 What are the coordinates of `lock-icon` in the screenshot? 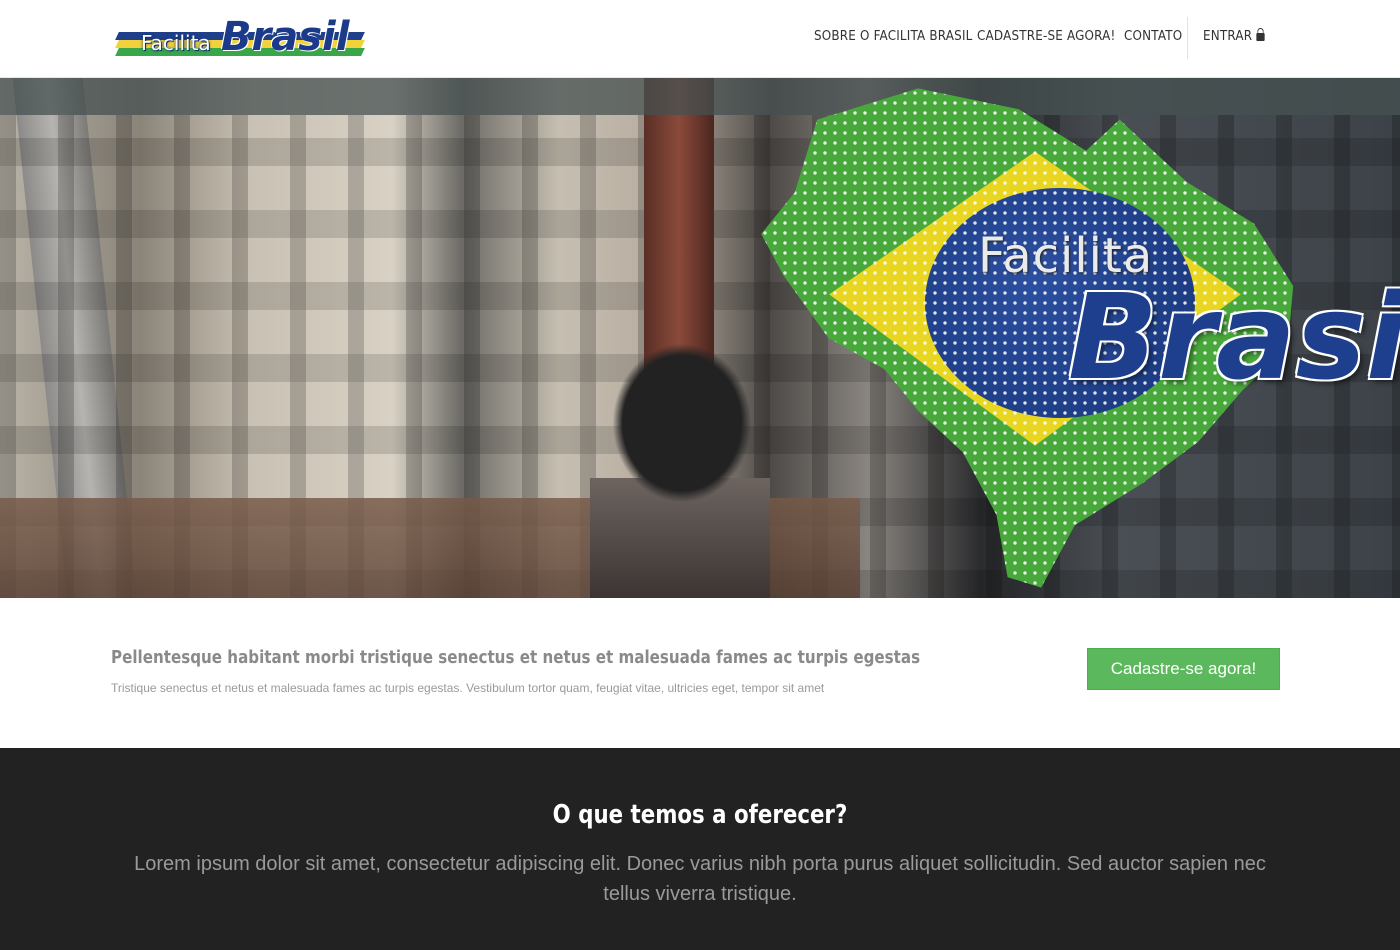 It's located at (1260, 34).